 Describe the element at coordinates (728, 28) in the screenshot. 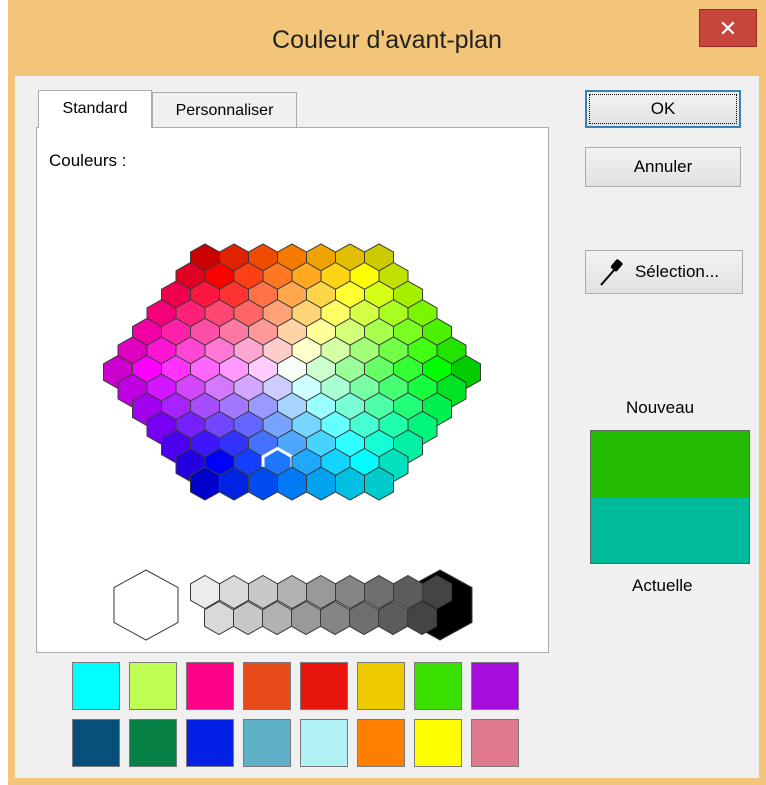

I see `close-icon: ✕` at that location.